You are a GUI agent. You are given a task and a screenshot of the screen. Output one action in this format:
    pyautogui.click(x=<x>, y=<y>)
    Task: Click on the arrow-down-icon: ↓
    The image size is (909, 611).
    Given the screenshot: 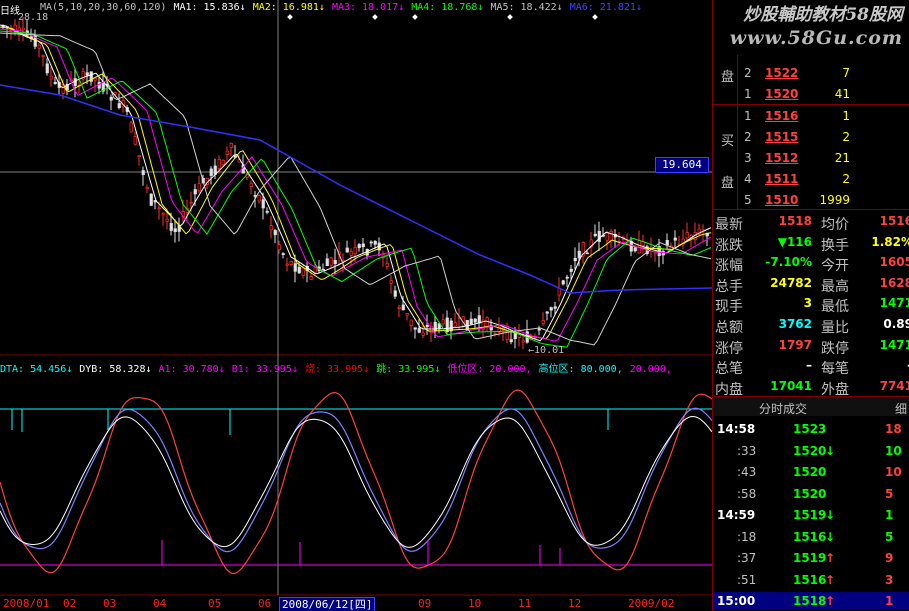 What is the action you would take?
    pyautogui.click(x=830, y=515)
    